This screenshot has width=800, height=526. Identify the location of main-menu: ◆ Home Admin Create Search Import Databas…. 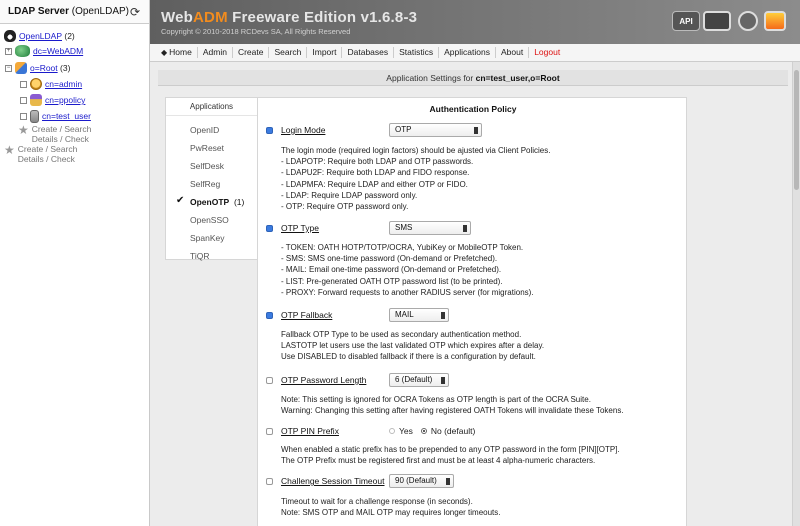
(475, 53).